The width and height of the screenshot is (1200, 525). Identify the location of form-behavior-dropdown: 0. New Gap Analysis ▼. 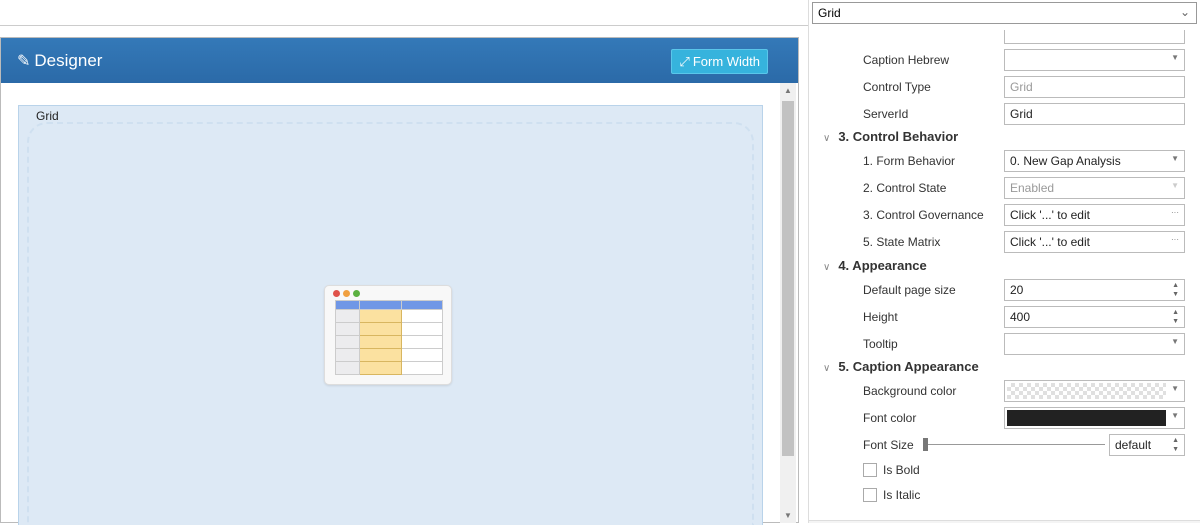
(1094, 161).